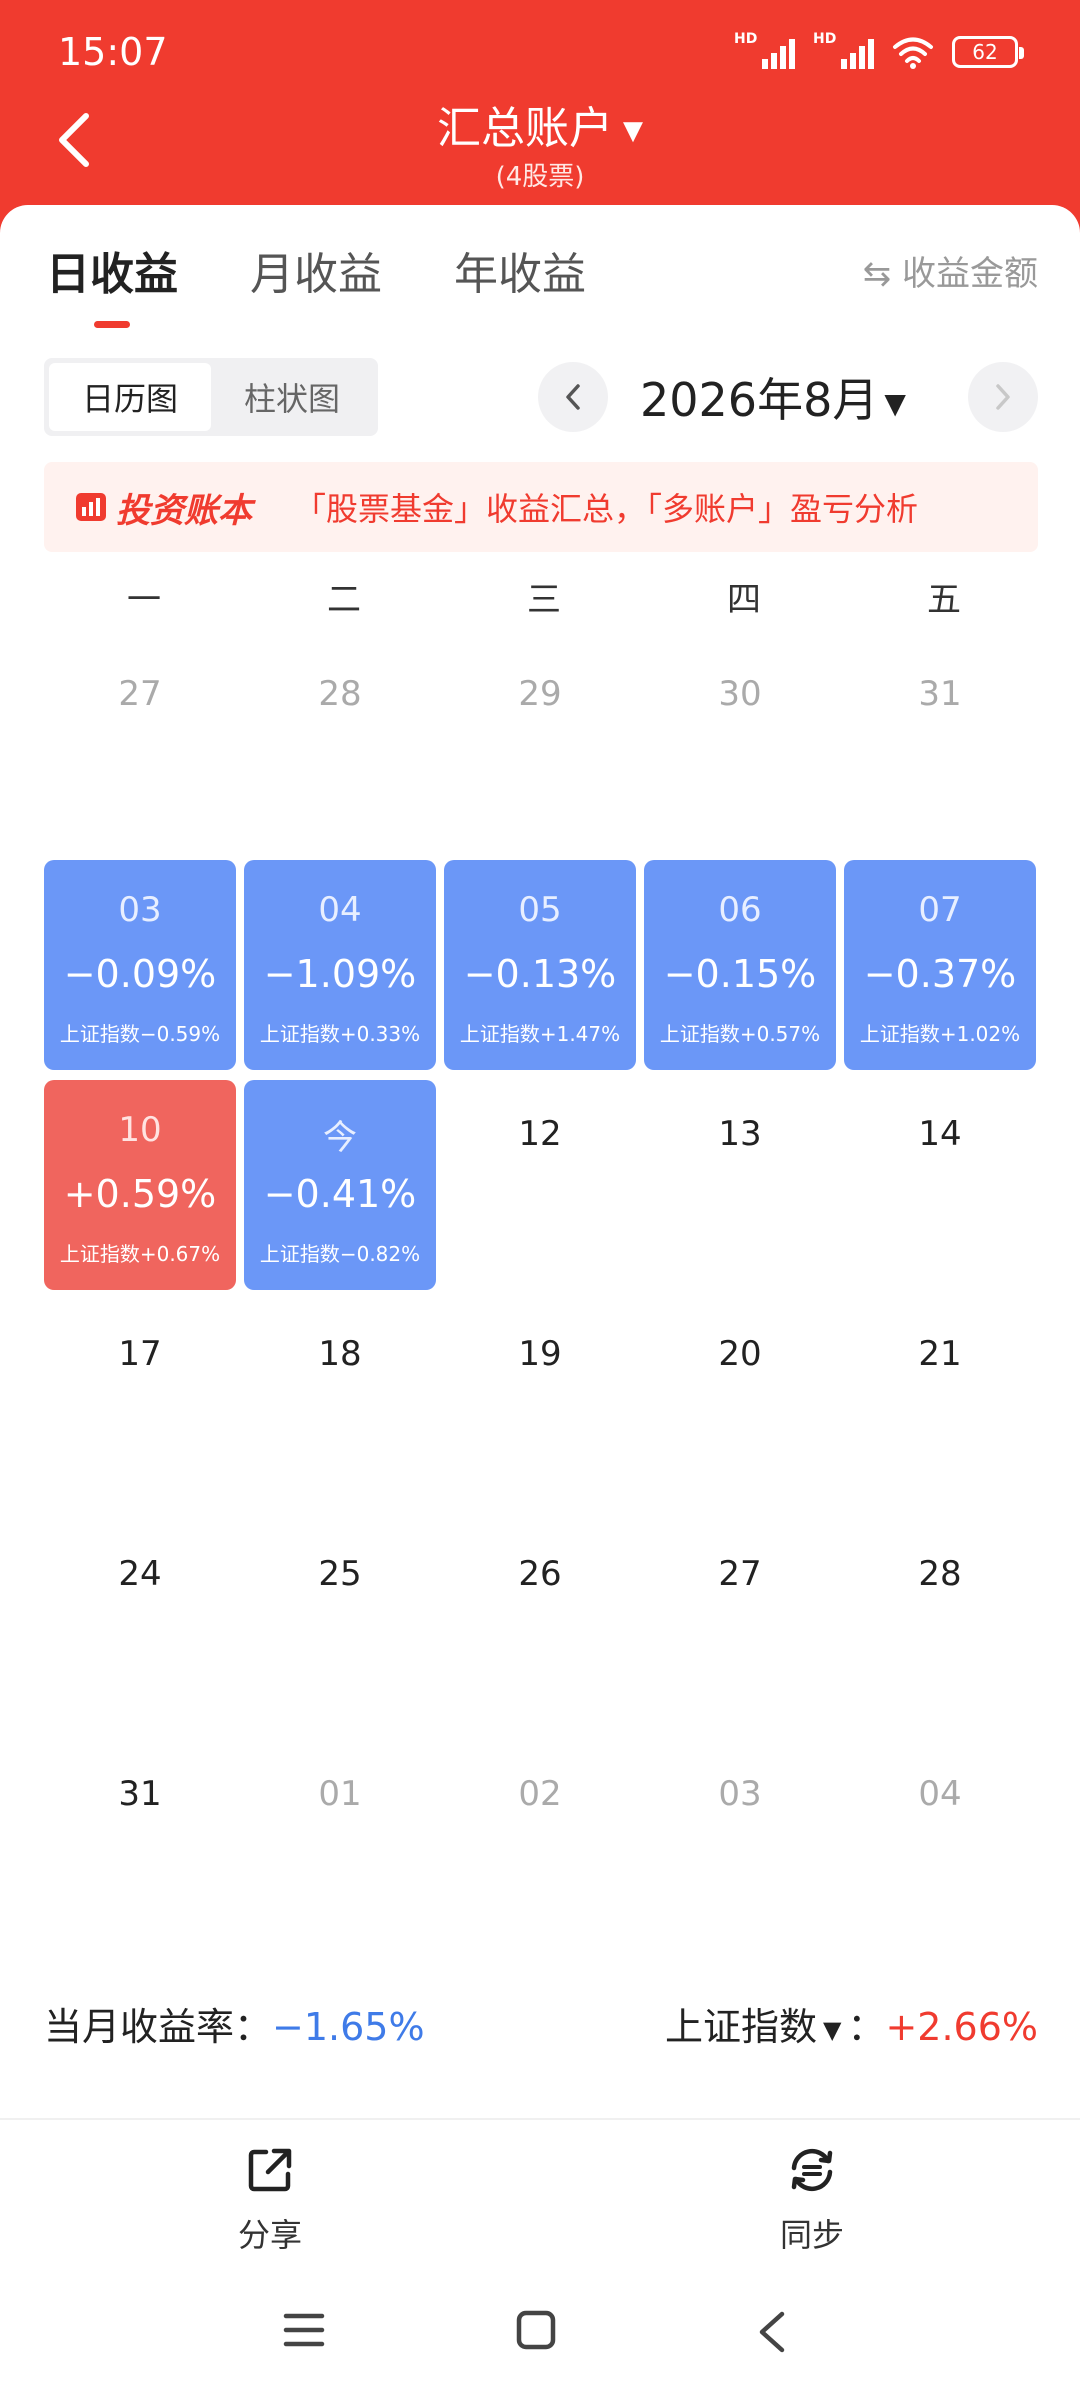 This screenshot has width=1080, height=2400. Describe the element at coordinates (540, 1405) in the screenshot. I see `calendar-day-cell: 19` at that location.